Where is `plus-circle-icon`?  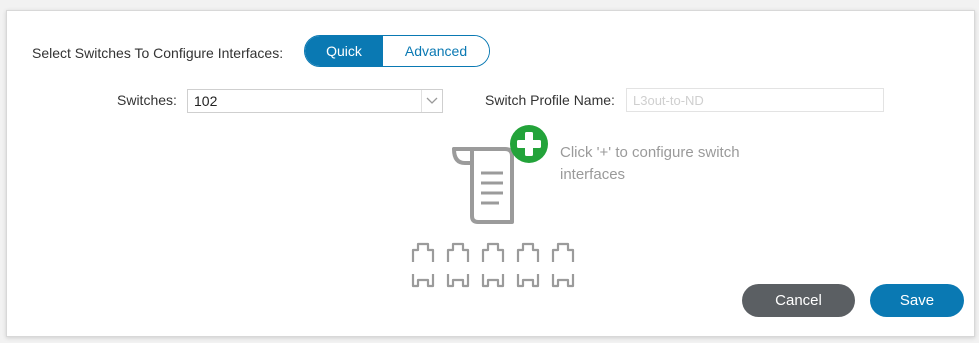
plus-circle-icon is located at coordinates (529, 144).